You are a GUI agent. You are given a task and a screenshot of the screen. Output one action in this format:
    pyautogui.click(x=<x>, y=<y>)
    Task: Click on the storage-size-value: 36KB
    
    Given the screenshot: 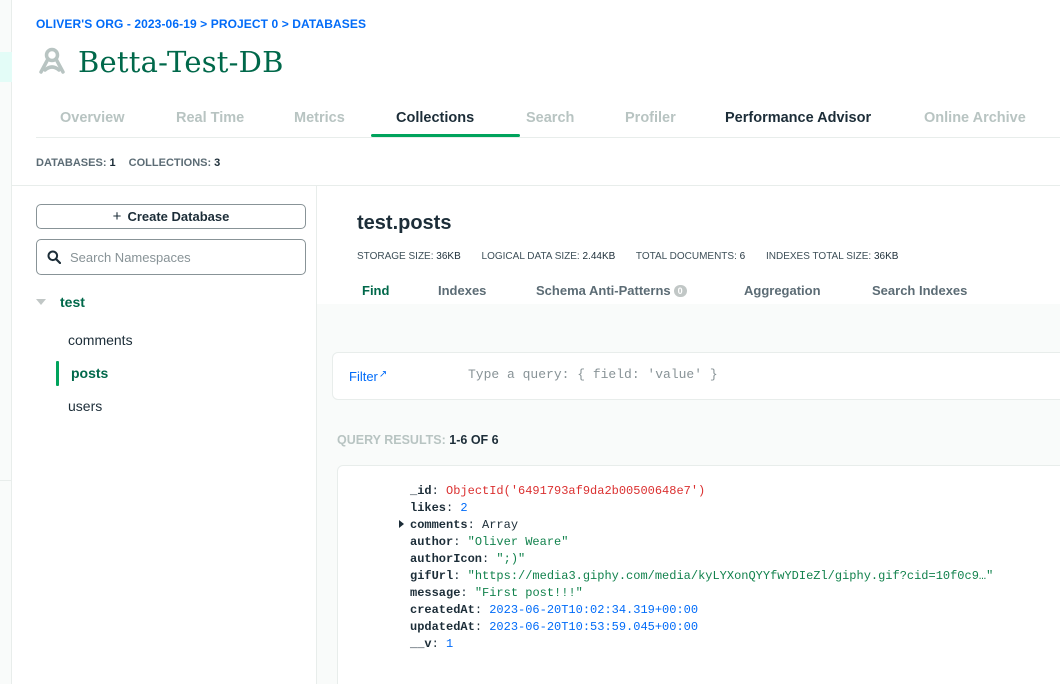 What is the action you would take?
    pyautogui.click(x=448, y=256)
    